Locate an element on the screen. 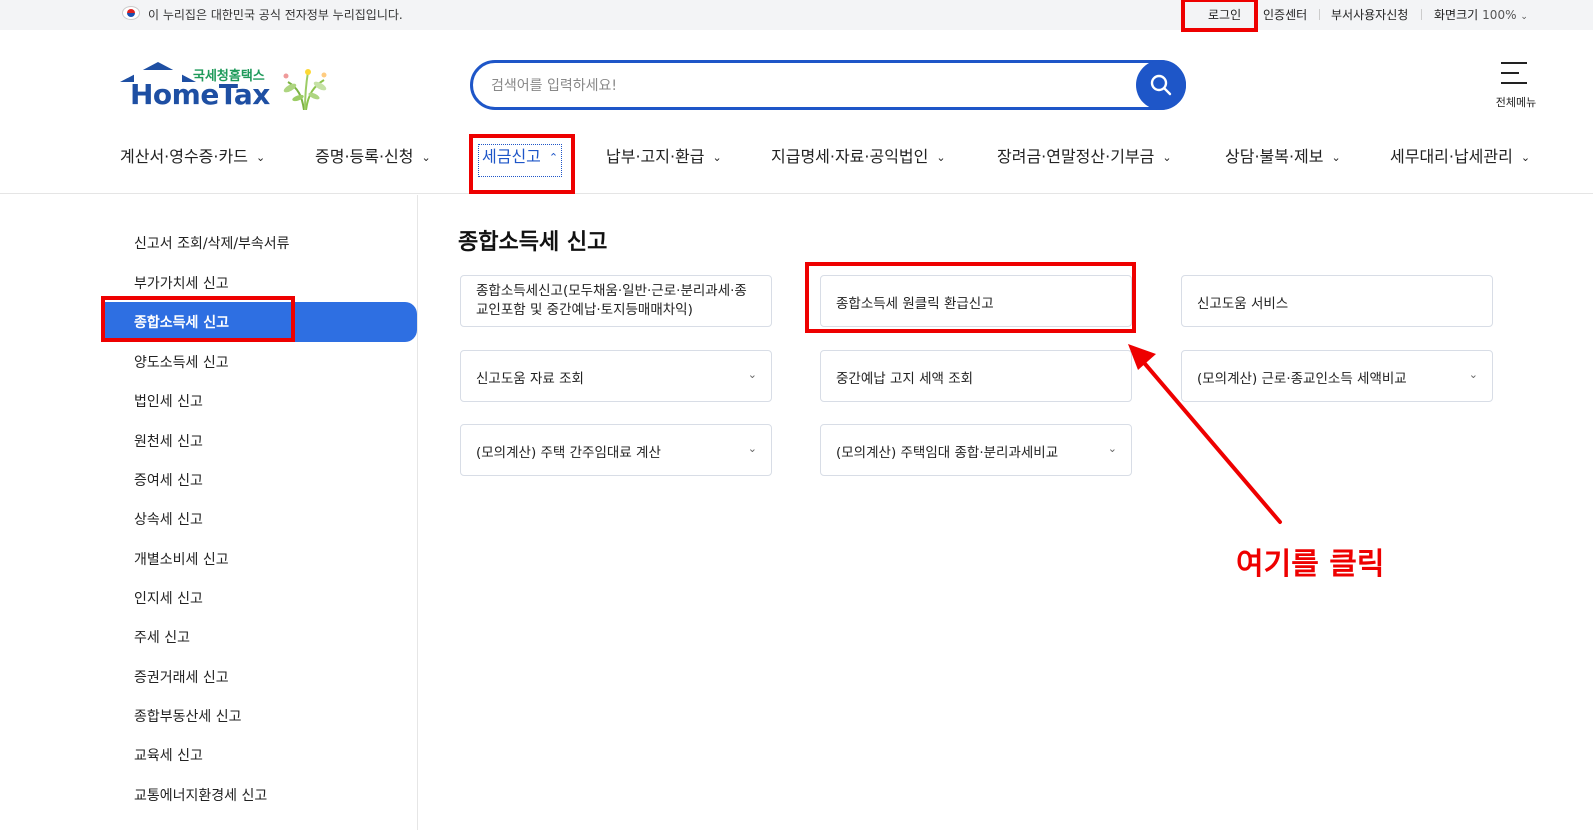 The width and height of the screenshot is (1593, 830). page-title: 종합소득세 신고 is located at coordinates (533, 242).